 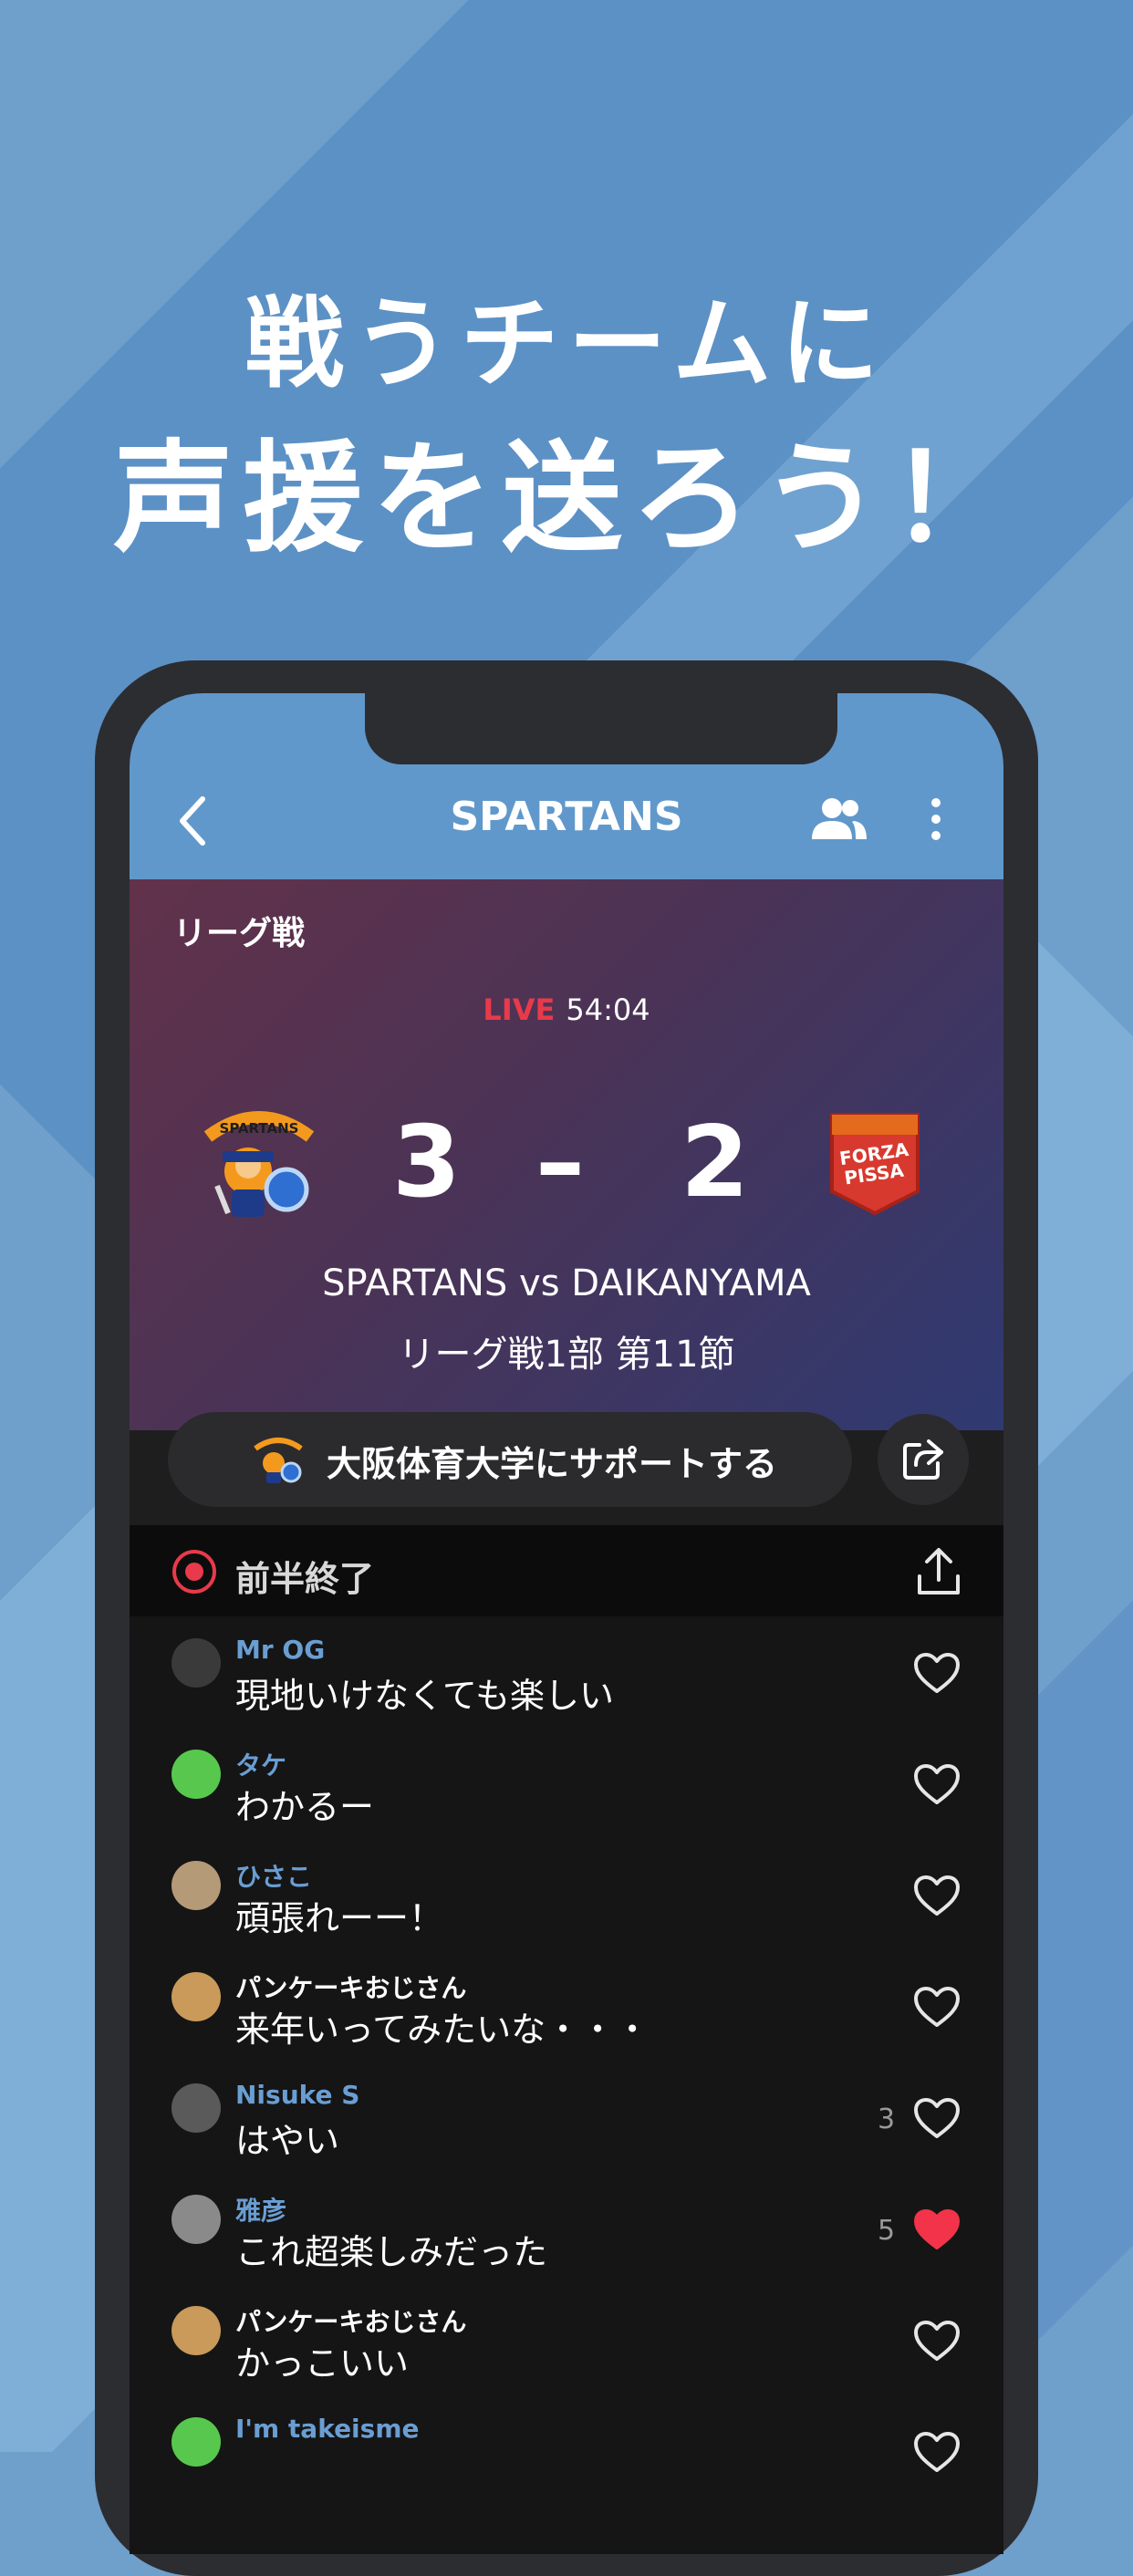 What do you see at coordinates (566, 1570) in the screenshot?
I see `match-status-bar: 前半終了` at bounding box center [566, 1570].